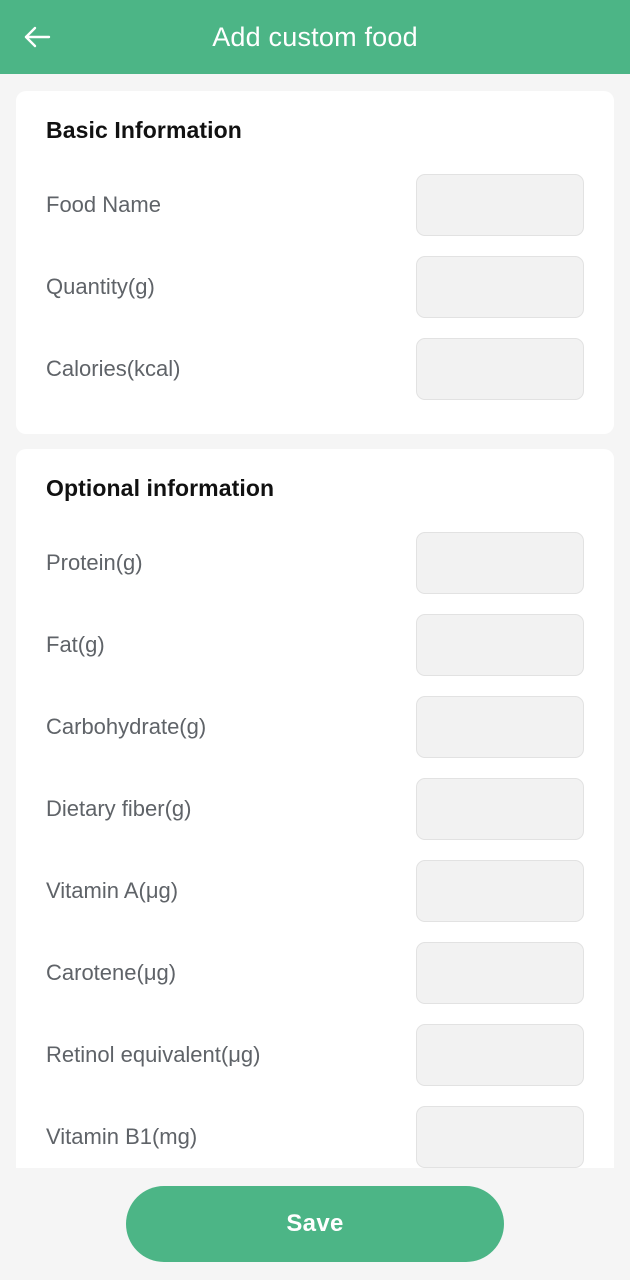 The height and width of the screenshot is (1280, 630). Describe the element at coordinates (315, 205) in the screenshot. I see `field-row-food-name: Food Name` at that location.